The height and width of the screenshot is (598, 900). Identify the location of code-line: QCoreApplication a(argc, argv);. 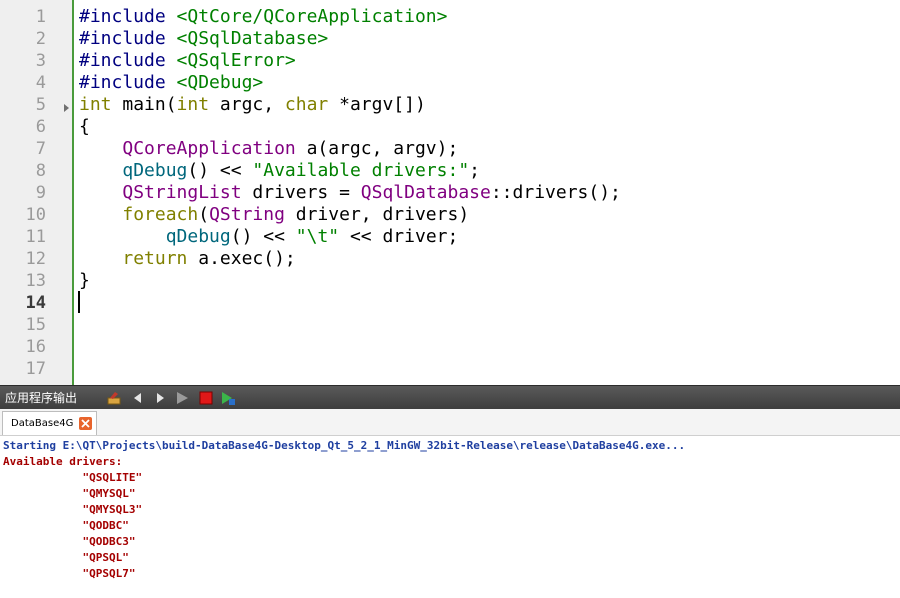
(268, 149).